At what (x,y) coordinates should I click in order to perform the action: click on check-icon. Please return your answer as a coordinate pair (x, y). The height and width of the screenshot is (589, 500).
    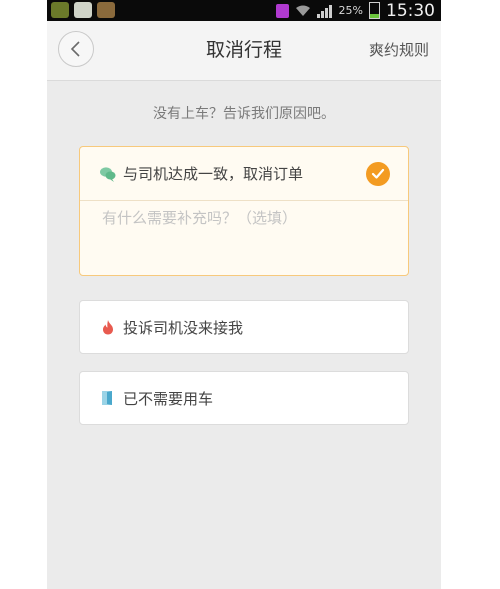
    Looking at the image, I should click on (378, 174).